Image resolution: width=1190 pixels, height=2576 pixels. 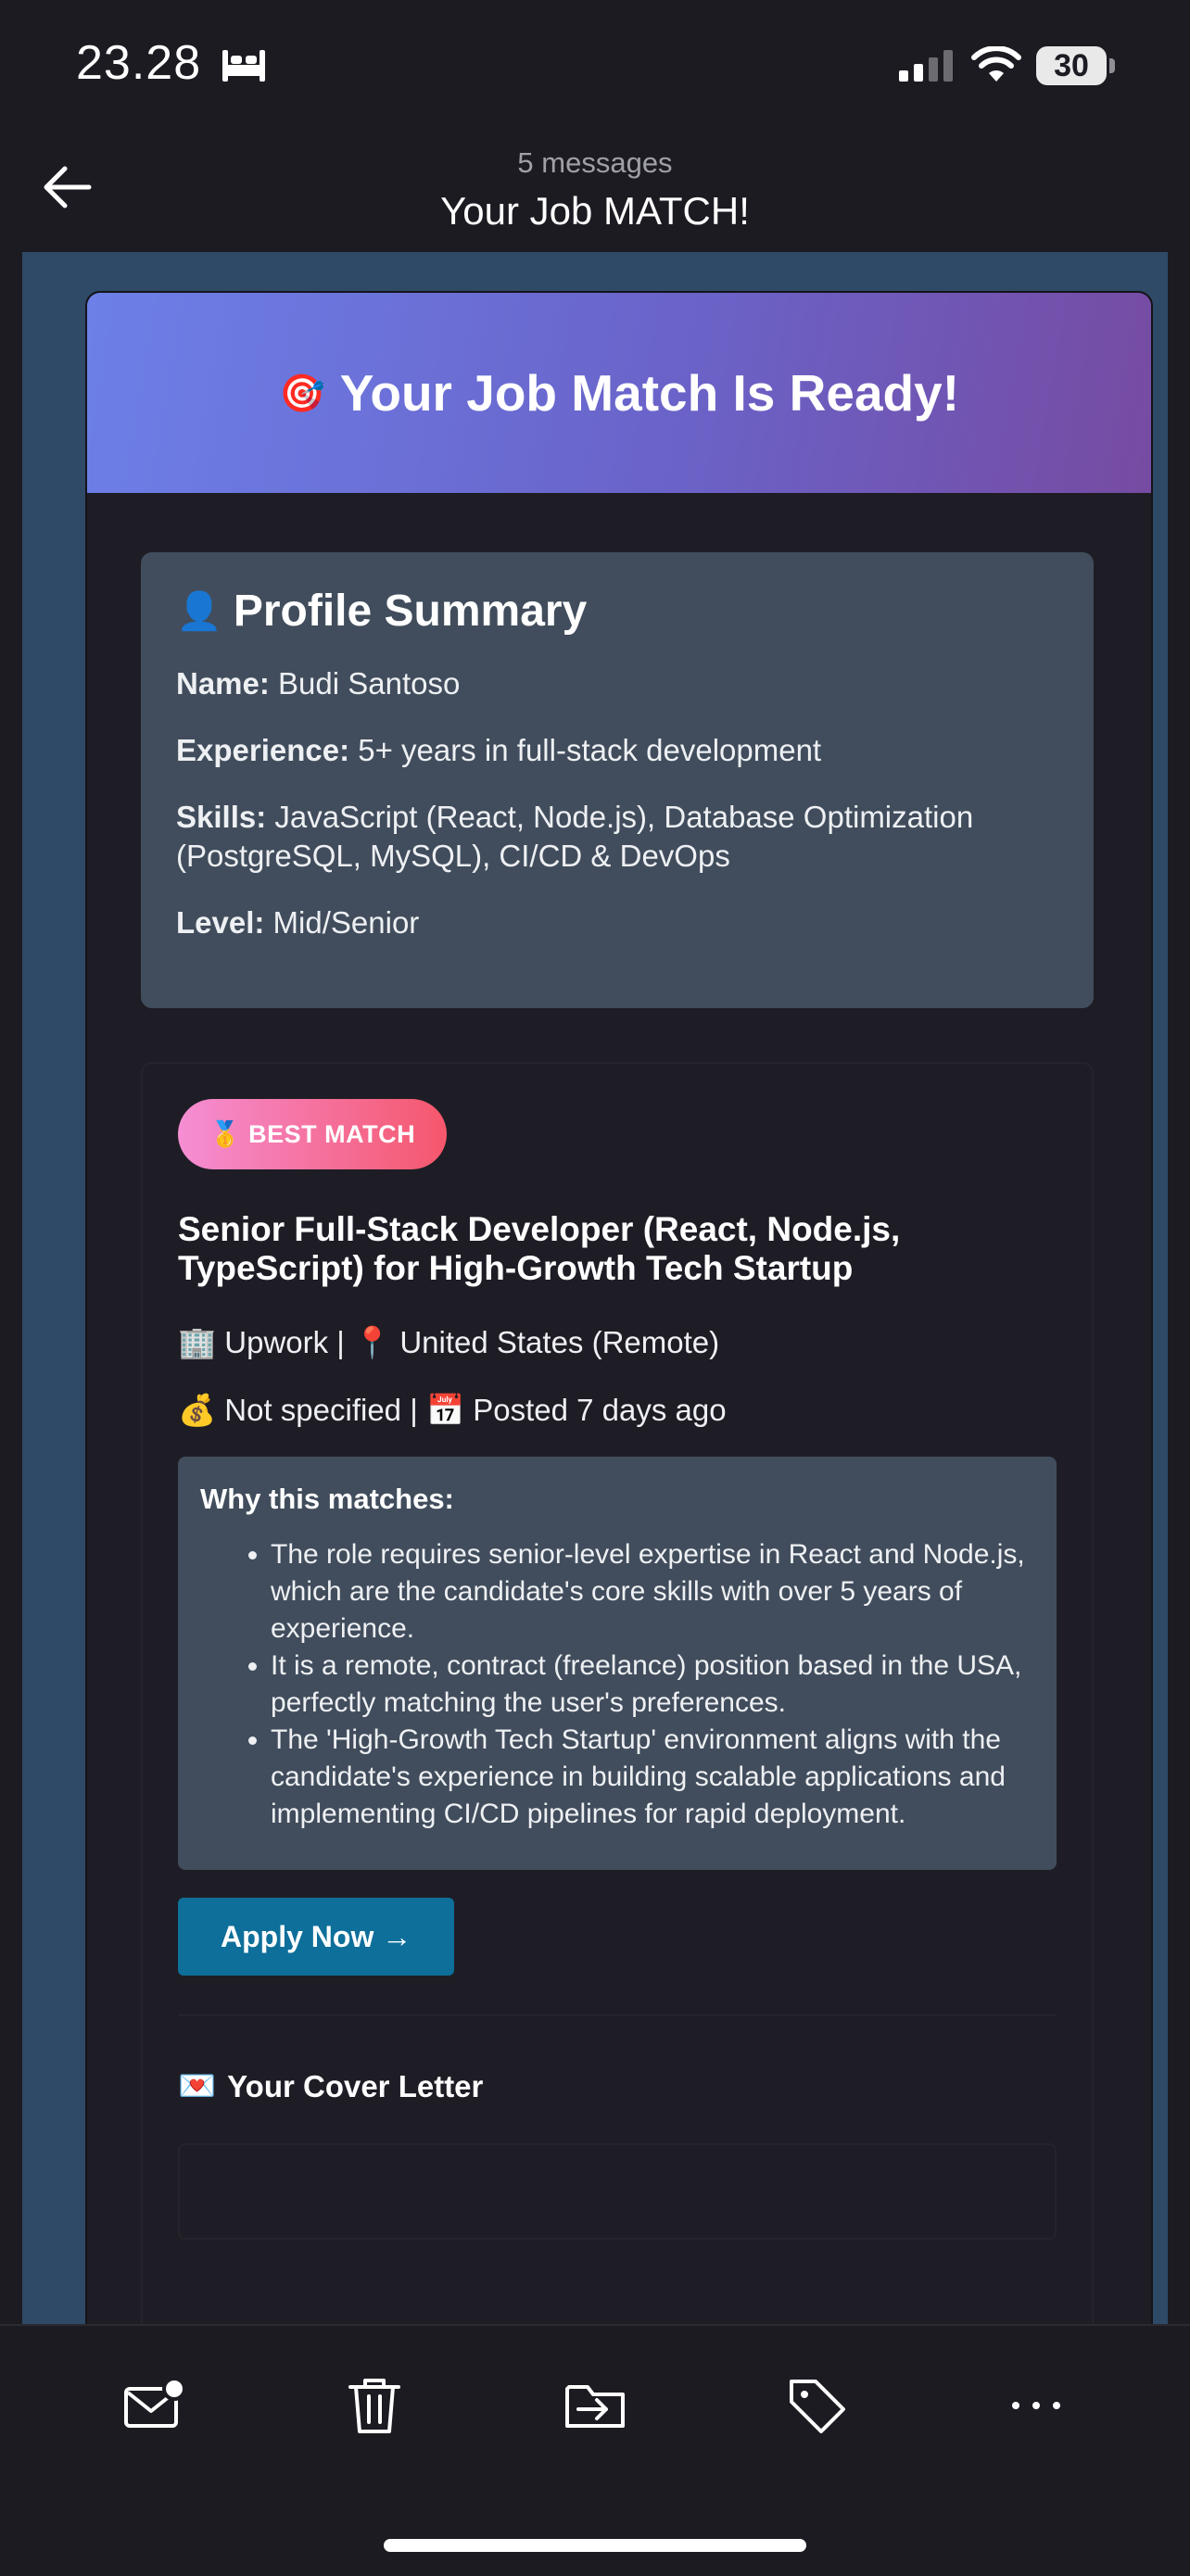 I want to click on job-company-location: 🏢 Upwork | 📍 United States (Remote), so click(x=617, y=1343).